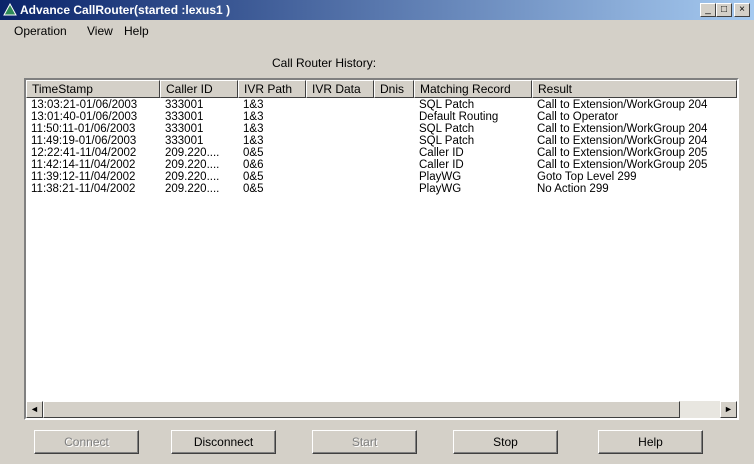  I want to click on cell-ivr-path: 0&6, so click(253, 165).